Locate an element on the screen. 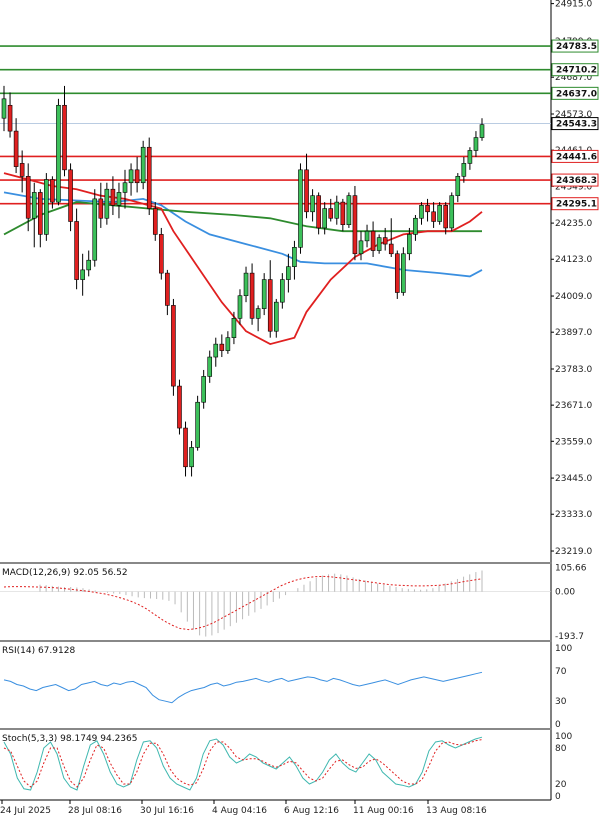  price-tick-label: 23219.0 is located at coordinates (573, 552).